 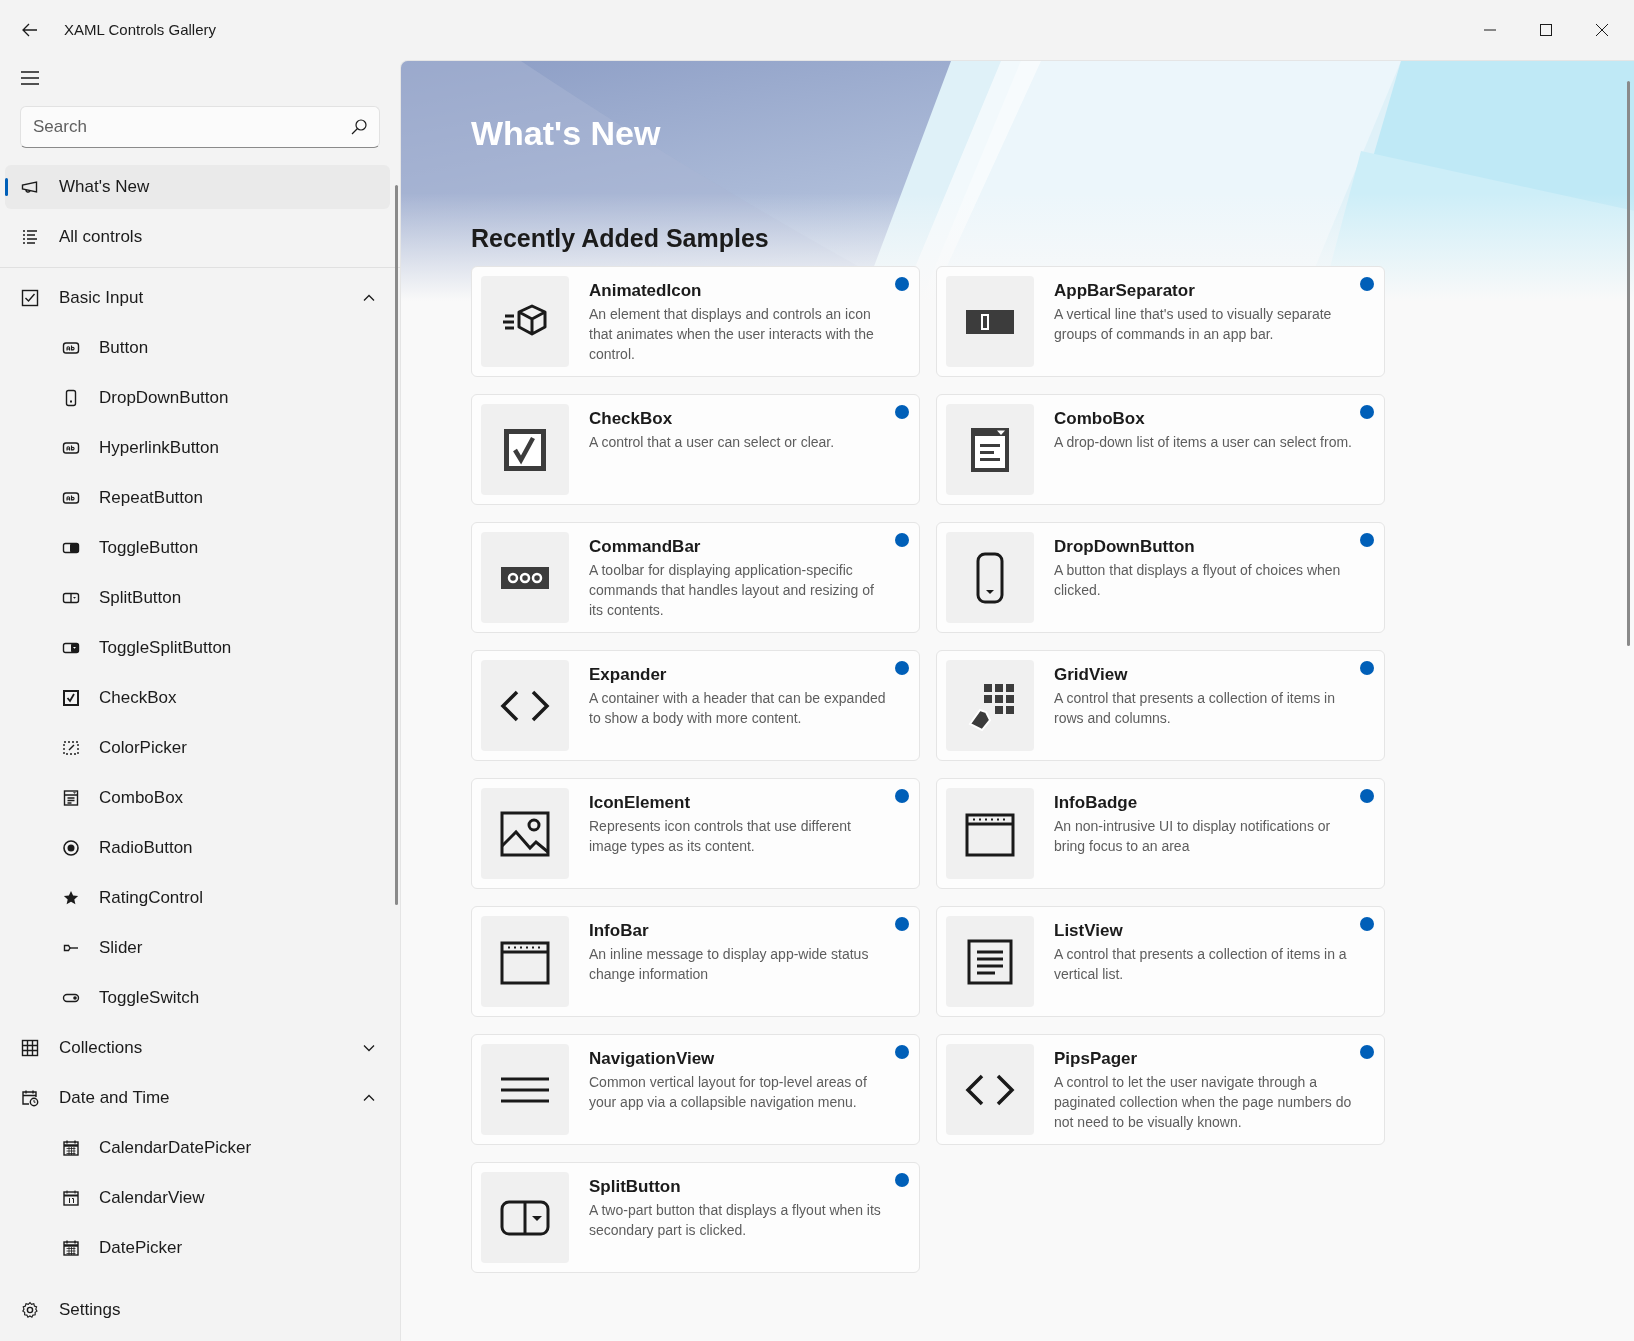 What do you see at coordinates (101, 298) in the screenshot?
I see `nav-label: Basic Input` at bounding box center [101, 298].